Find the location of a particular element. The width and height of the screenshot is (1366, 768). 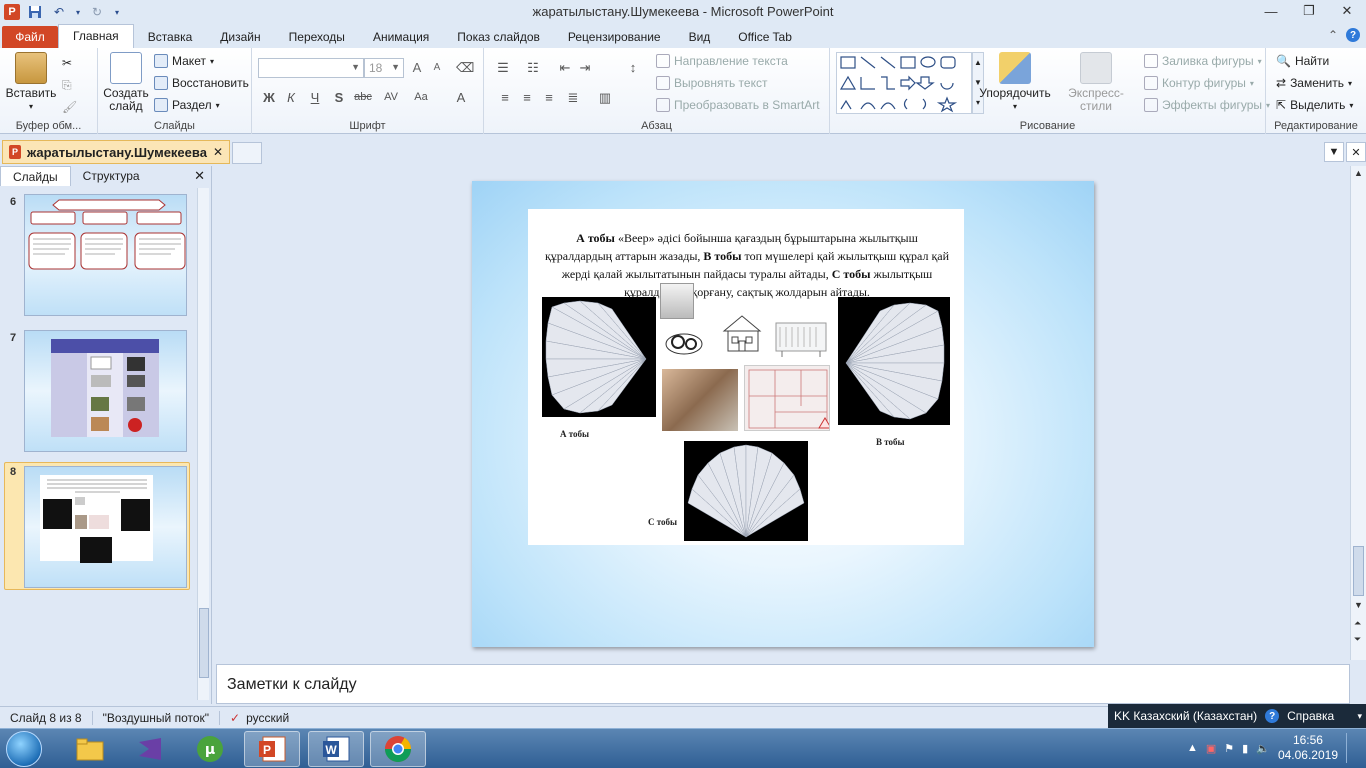

slide-area-scrollbar: ▲ ▼ ⏶ ⏷ is located at coordinates (1358, 413).